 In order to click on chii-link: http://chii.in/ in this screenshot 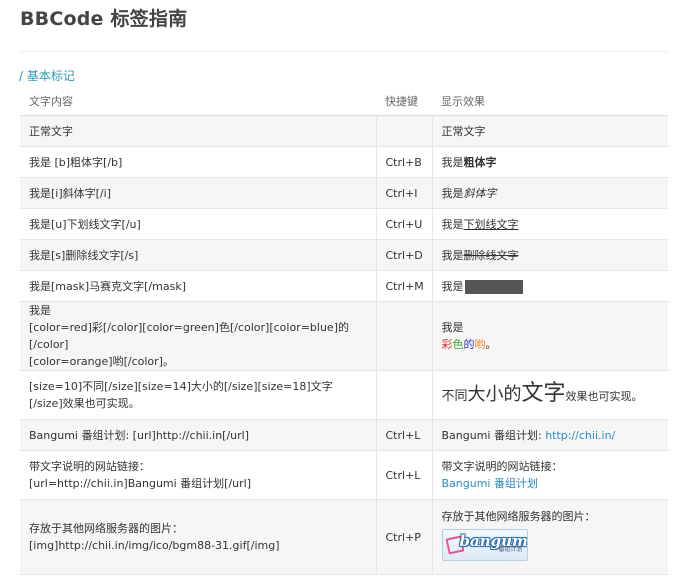, I will do `click(580, 435)`.